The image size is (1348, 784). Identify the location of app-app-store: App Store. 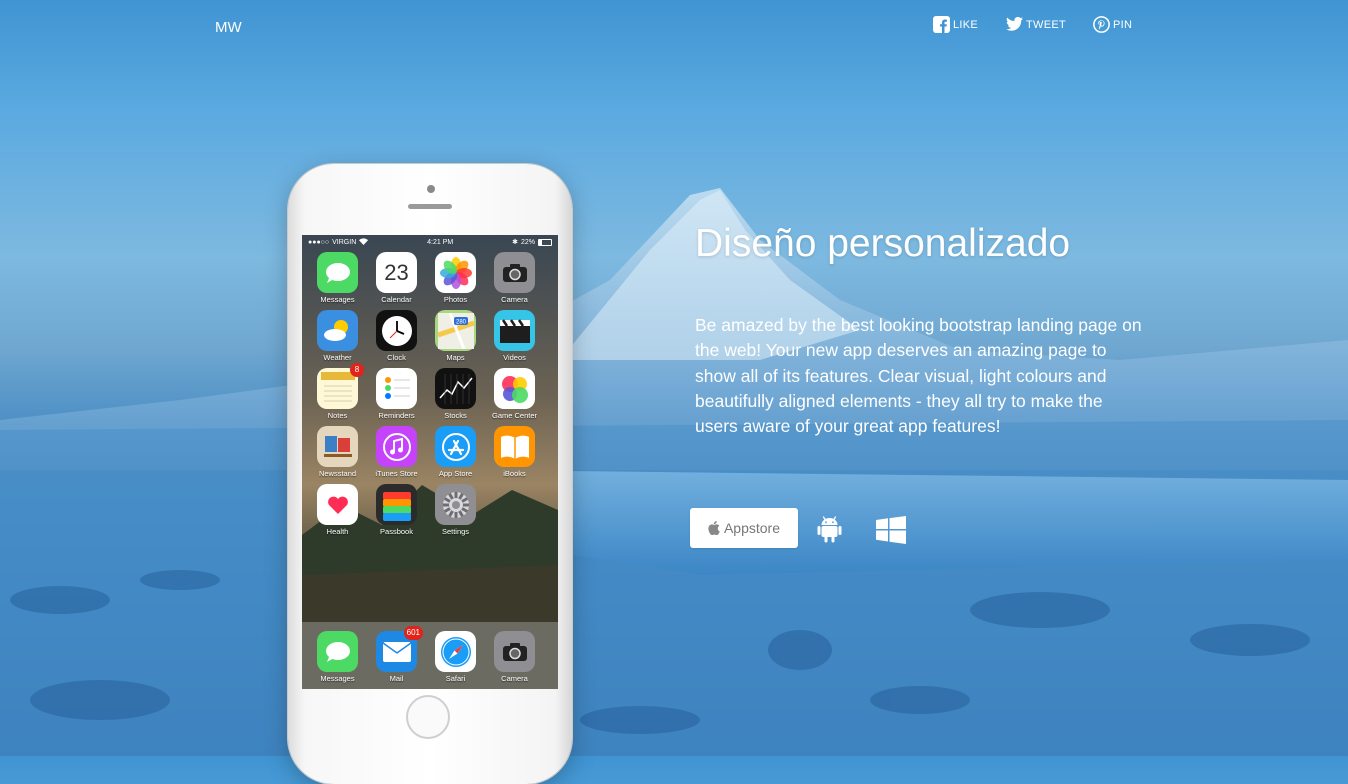
(455, 452).